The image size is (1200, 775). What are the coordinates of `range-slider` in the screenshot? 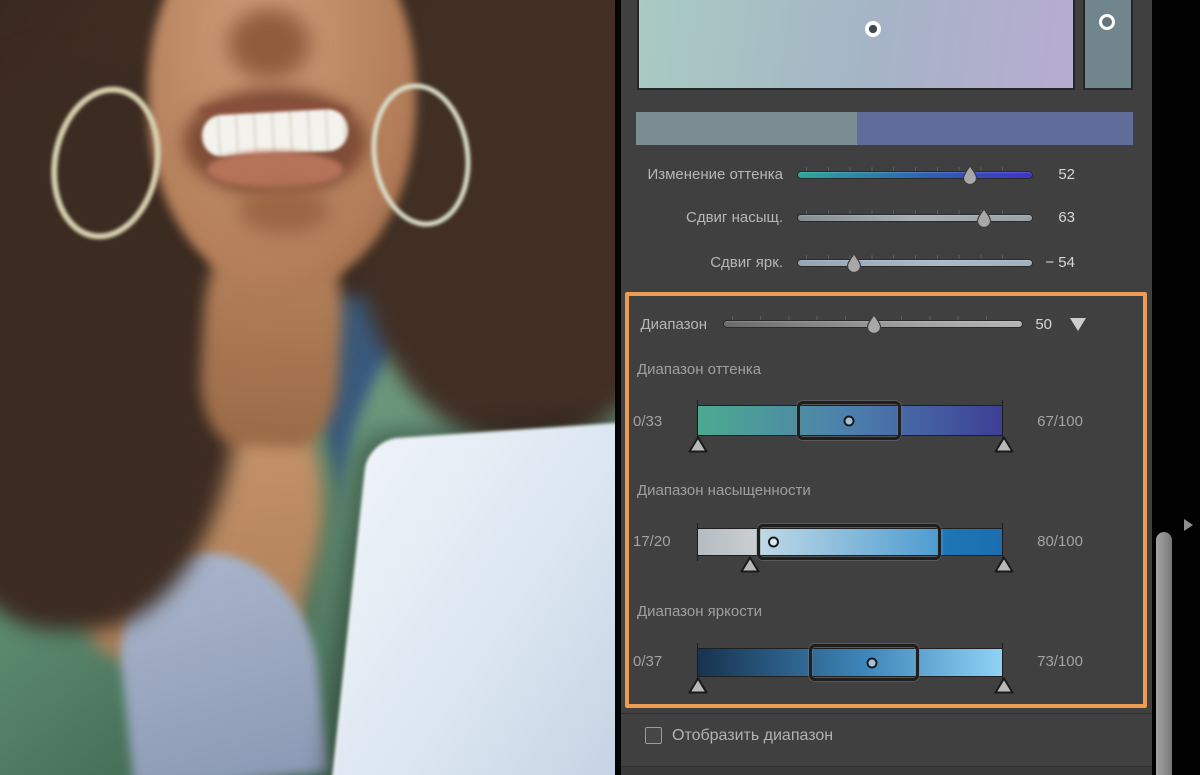 It's located at (873, 324).